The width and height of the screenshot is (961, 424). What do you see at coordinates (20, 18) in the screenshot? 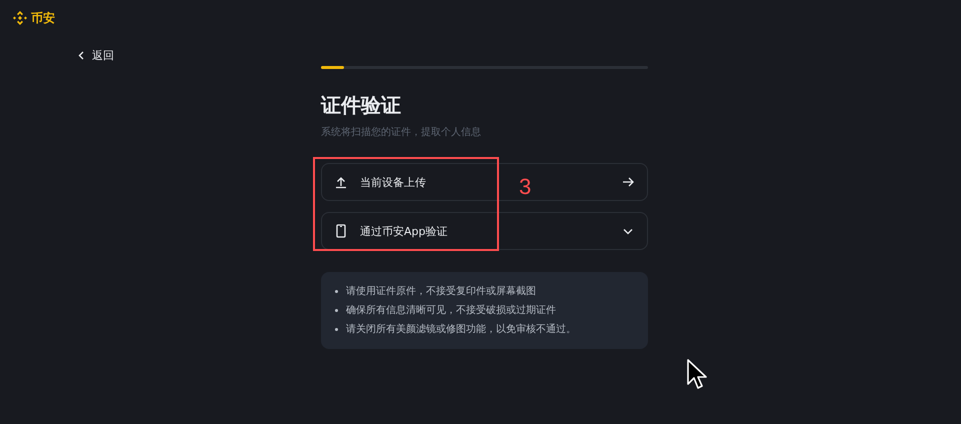
I see `logo-icon` at bounding box center [20, 18].